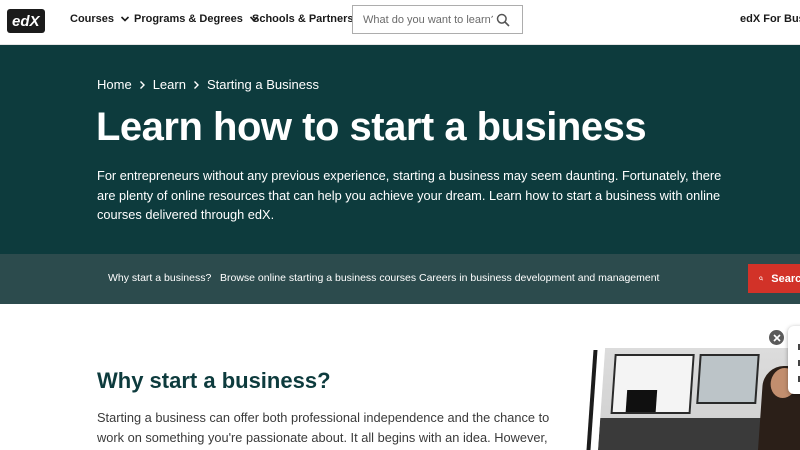  What do you see at coordinates (125, 19) in the screenshot?
I see `chevron-down-icon` at bounding box center [125, 19].